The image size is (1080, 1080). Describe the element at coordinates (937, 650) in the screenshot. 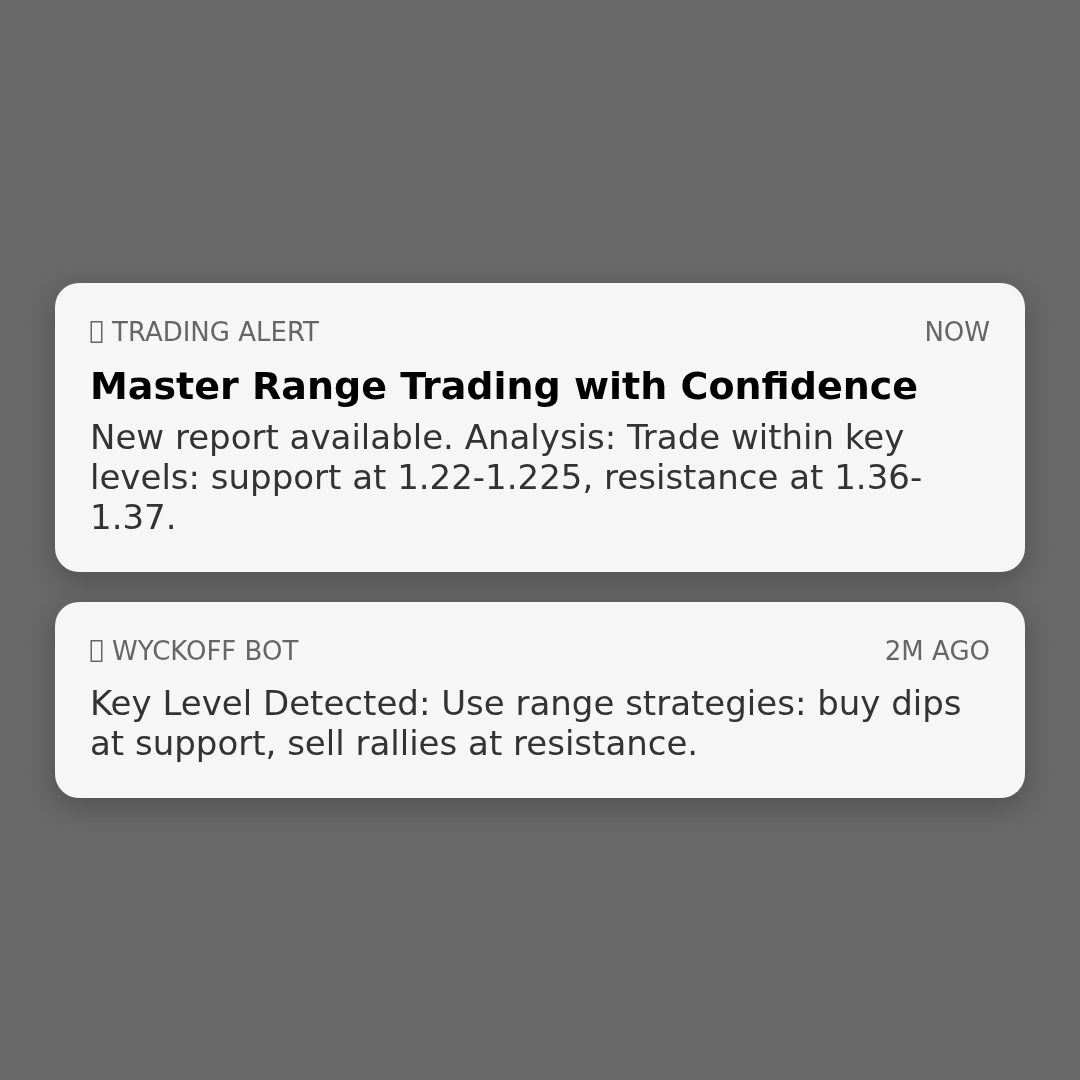

I see `timestamp: 2M AGO` at that location.